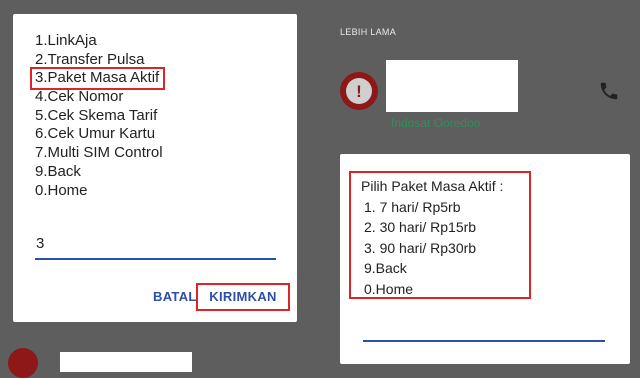  Describe the element at coordinates (432, 186) in the screenshot. I see `package-prompt: Pilih Paket Masa Aktif :` at that location.